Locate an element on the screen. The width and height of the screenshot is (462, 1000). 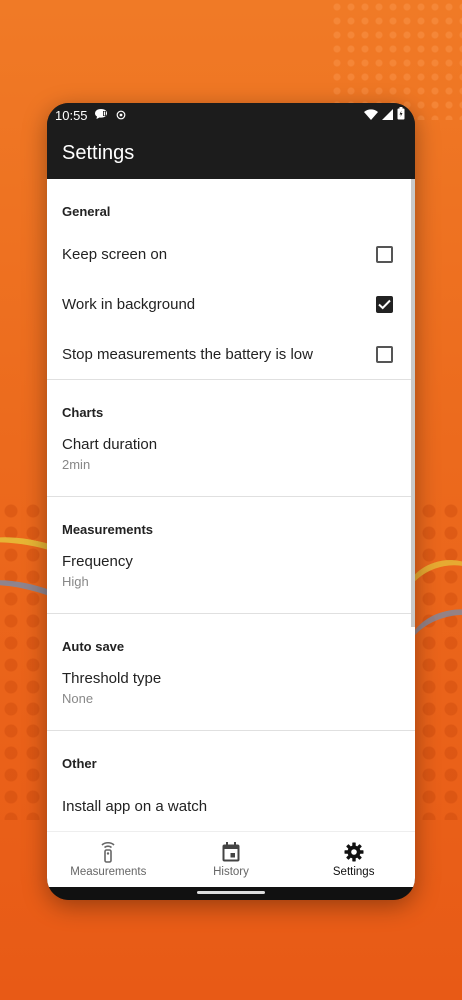
chat-notification-icon is located at coordinates (101, 115).